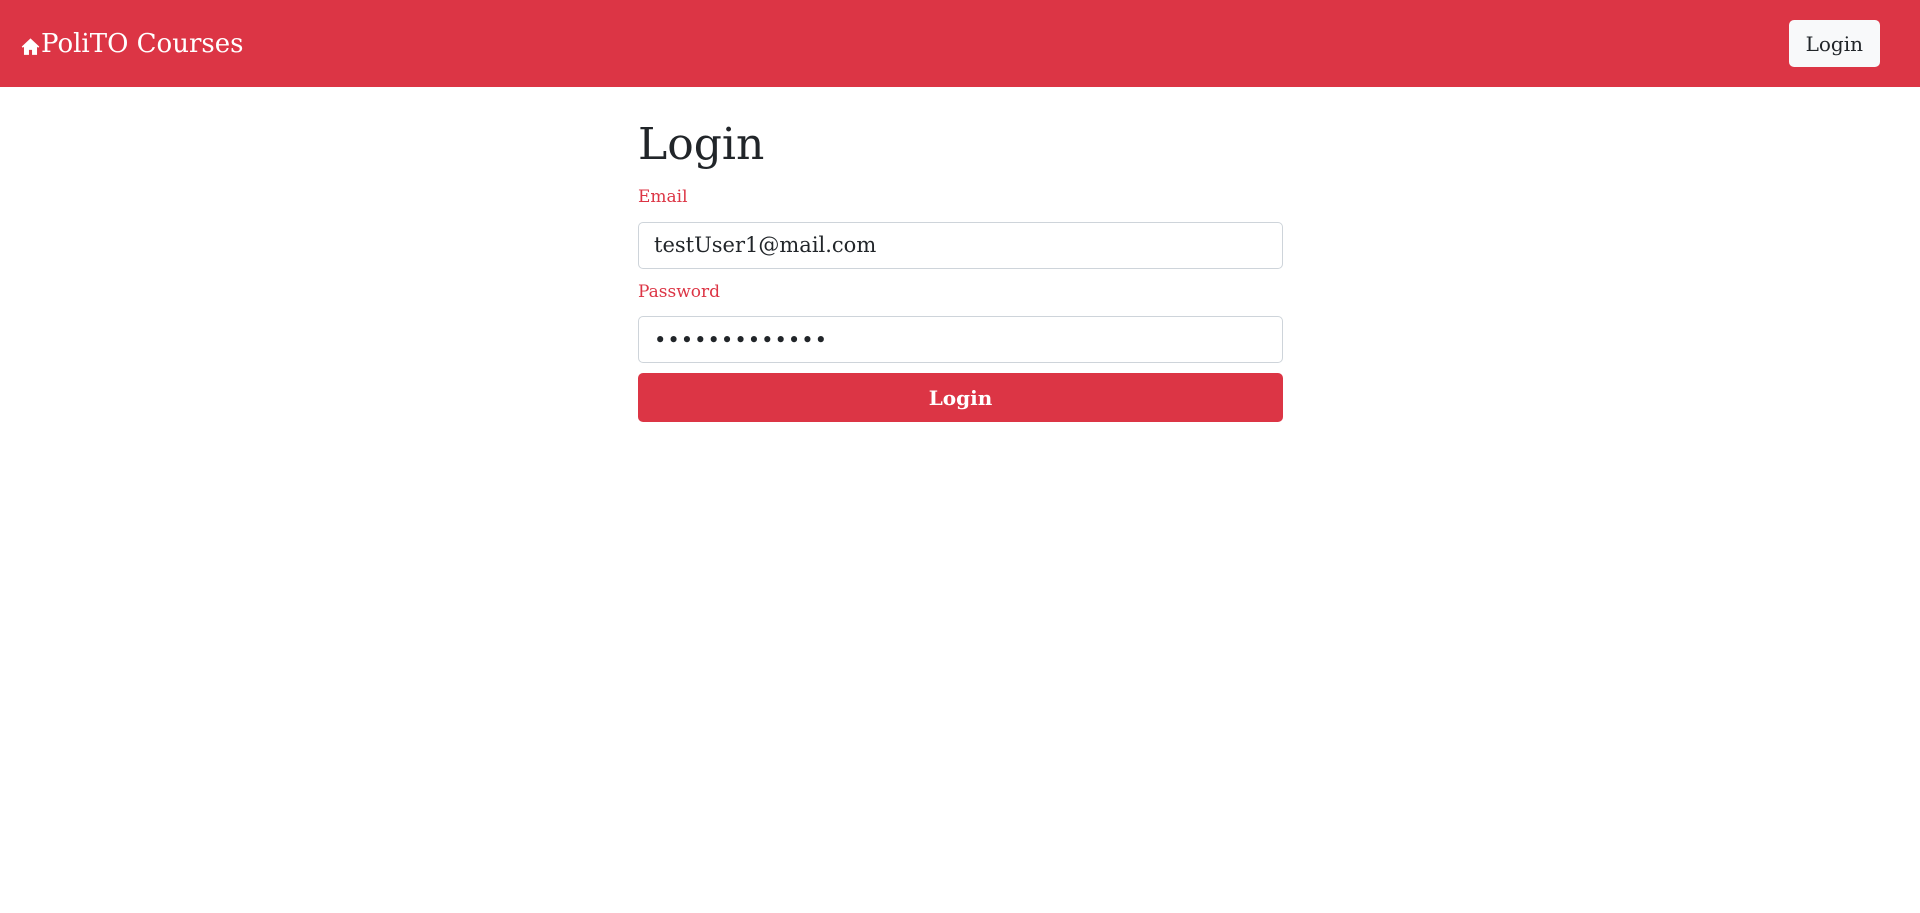 The height and width of the screenshot is (913, 1920). I want to click on login-form-container: Login Email Password Login, so click(960, 255).